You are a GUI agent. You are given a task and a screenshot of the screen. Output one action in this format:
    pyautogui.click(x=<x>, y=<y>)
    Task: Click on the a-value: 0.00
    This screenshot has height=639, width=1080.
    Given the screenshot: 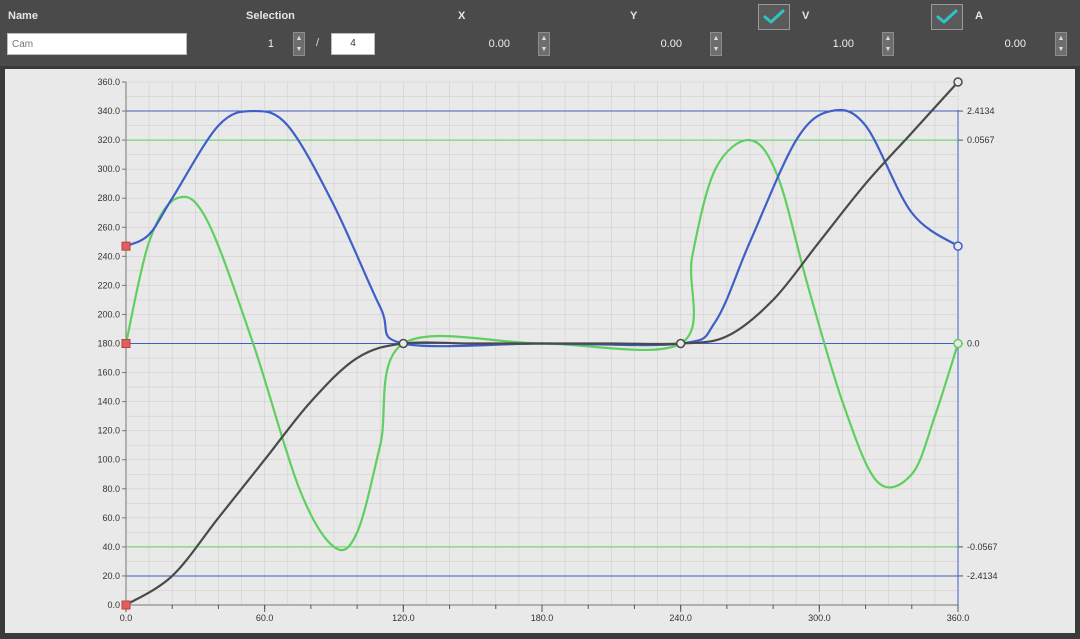 What is the action you would take?
    pyautogui.click(x=996, y=44)
    